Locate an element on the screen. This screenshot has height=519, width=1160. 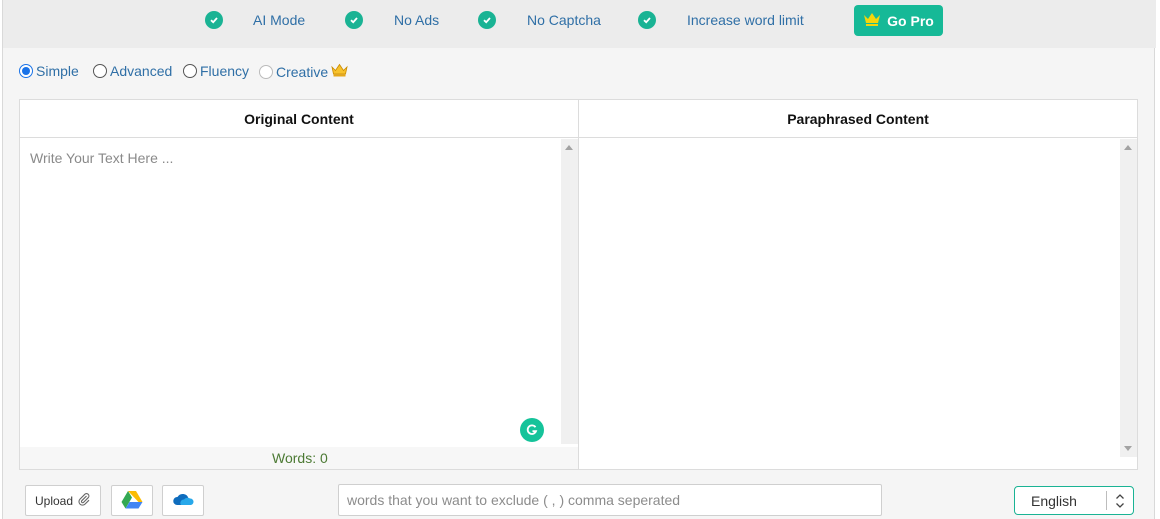
go-pro-button: Go Pro is located at coordinates (898, 20).